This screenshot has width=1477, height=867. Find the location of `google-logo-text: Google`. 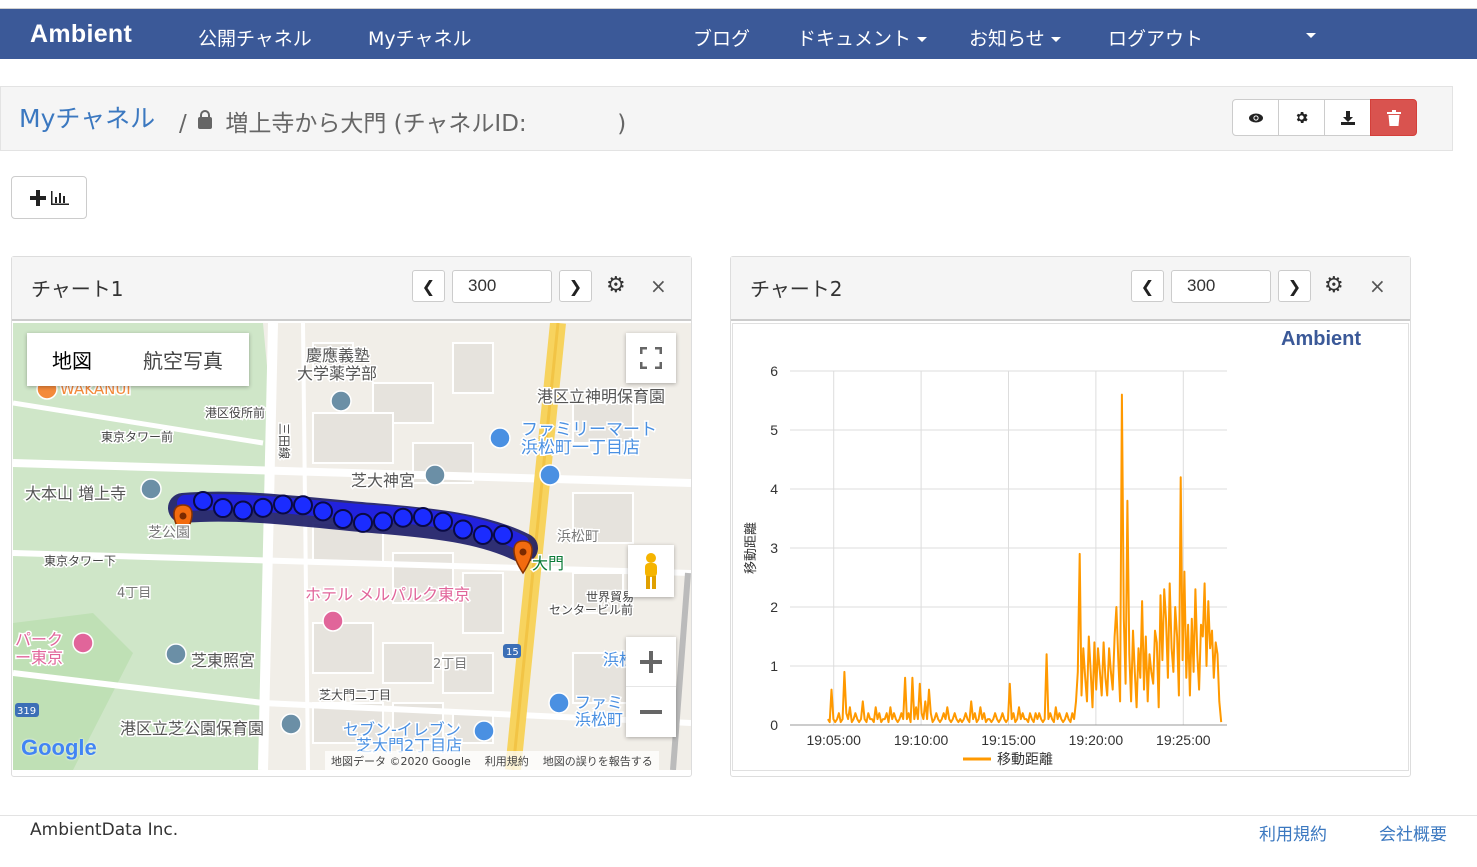

google-logo-text: Google is located at coordinates (59, 747).